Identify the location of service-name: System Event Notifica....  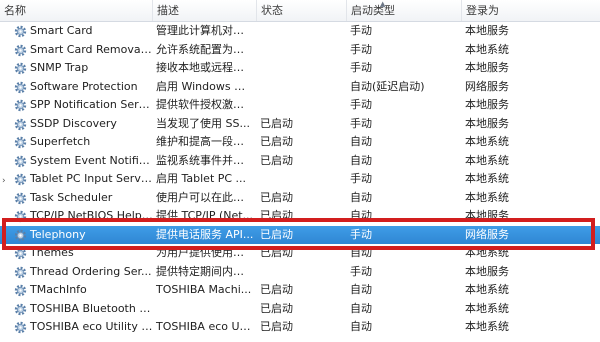
(91, 160).